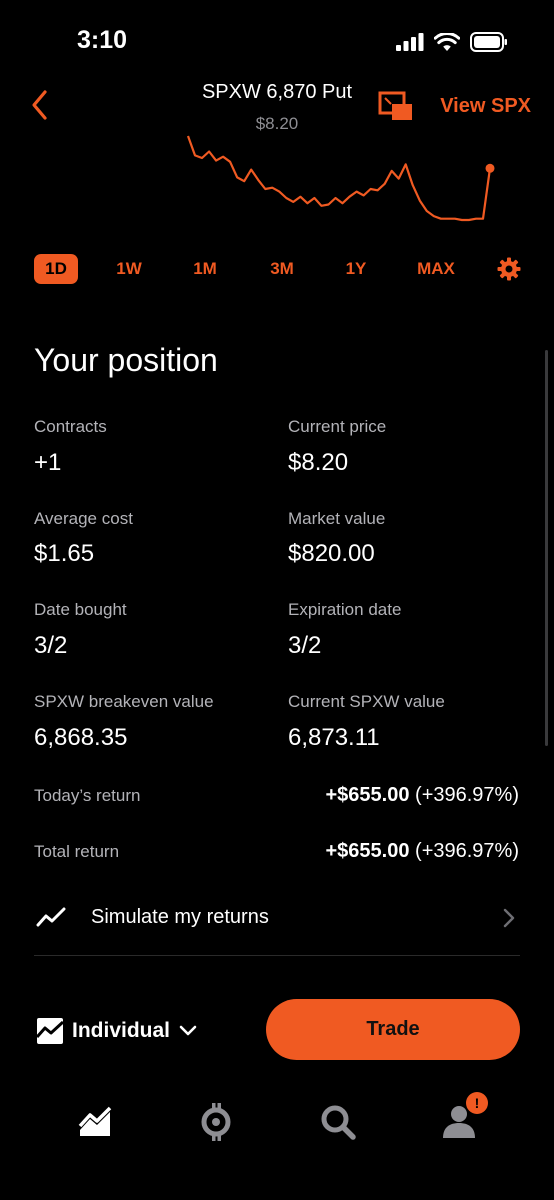  What do you see at coordinates (96, 1122) in the screenshot?
I see `nav-investing-icon` at bounding box center [96, 1122].